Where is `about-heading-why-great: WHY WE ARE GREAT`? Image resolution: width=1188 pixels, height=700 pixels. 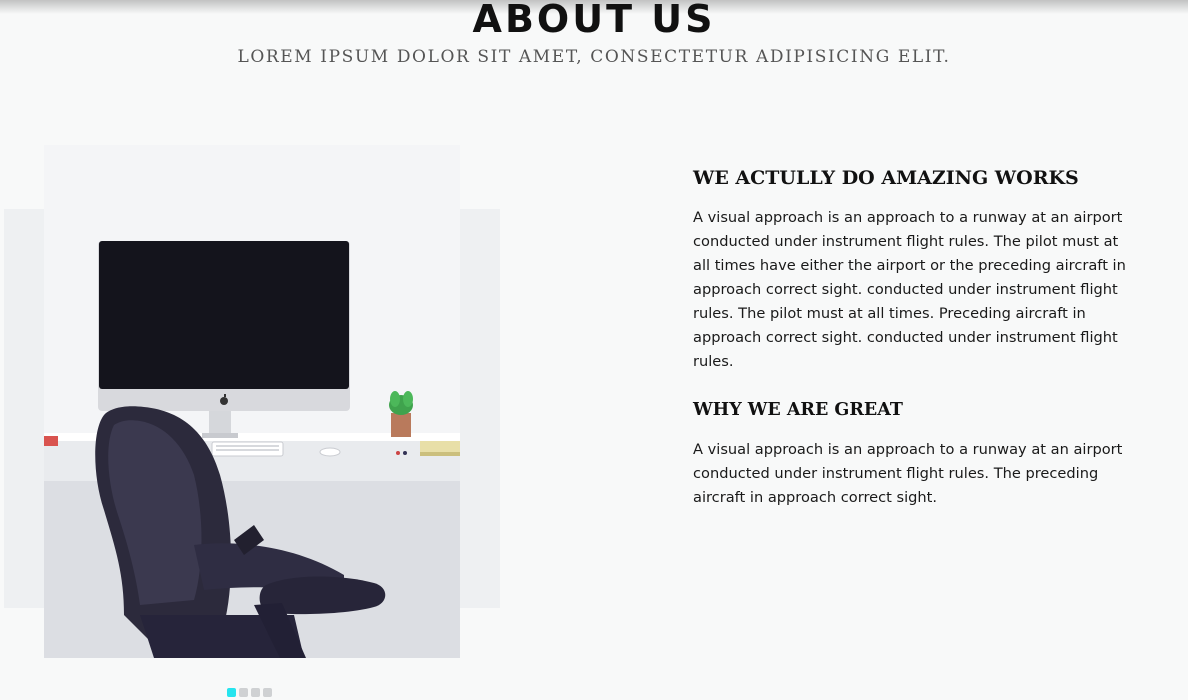
about-heading-why-great: WHY WE ARE GREAT is located at coordinates (798, 410).